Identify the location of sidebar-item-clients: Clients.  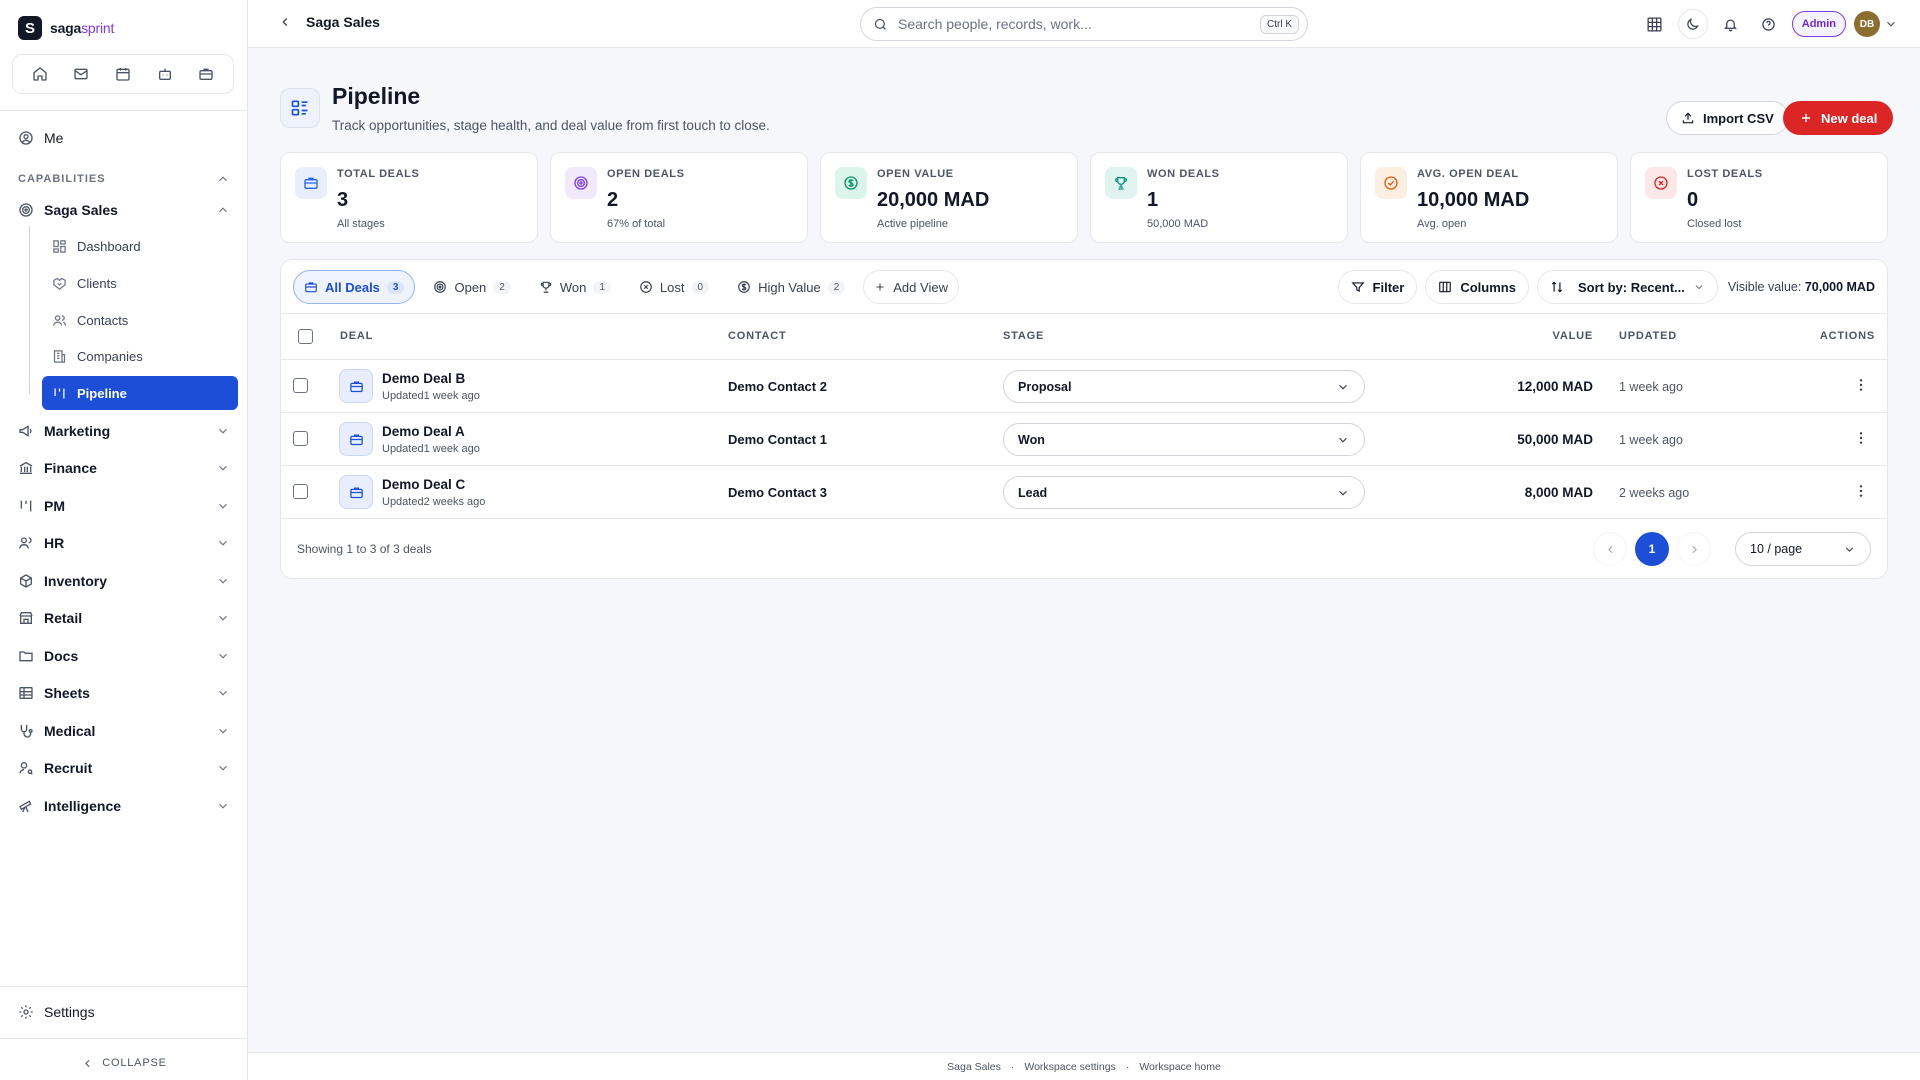
(140, 283).